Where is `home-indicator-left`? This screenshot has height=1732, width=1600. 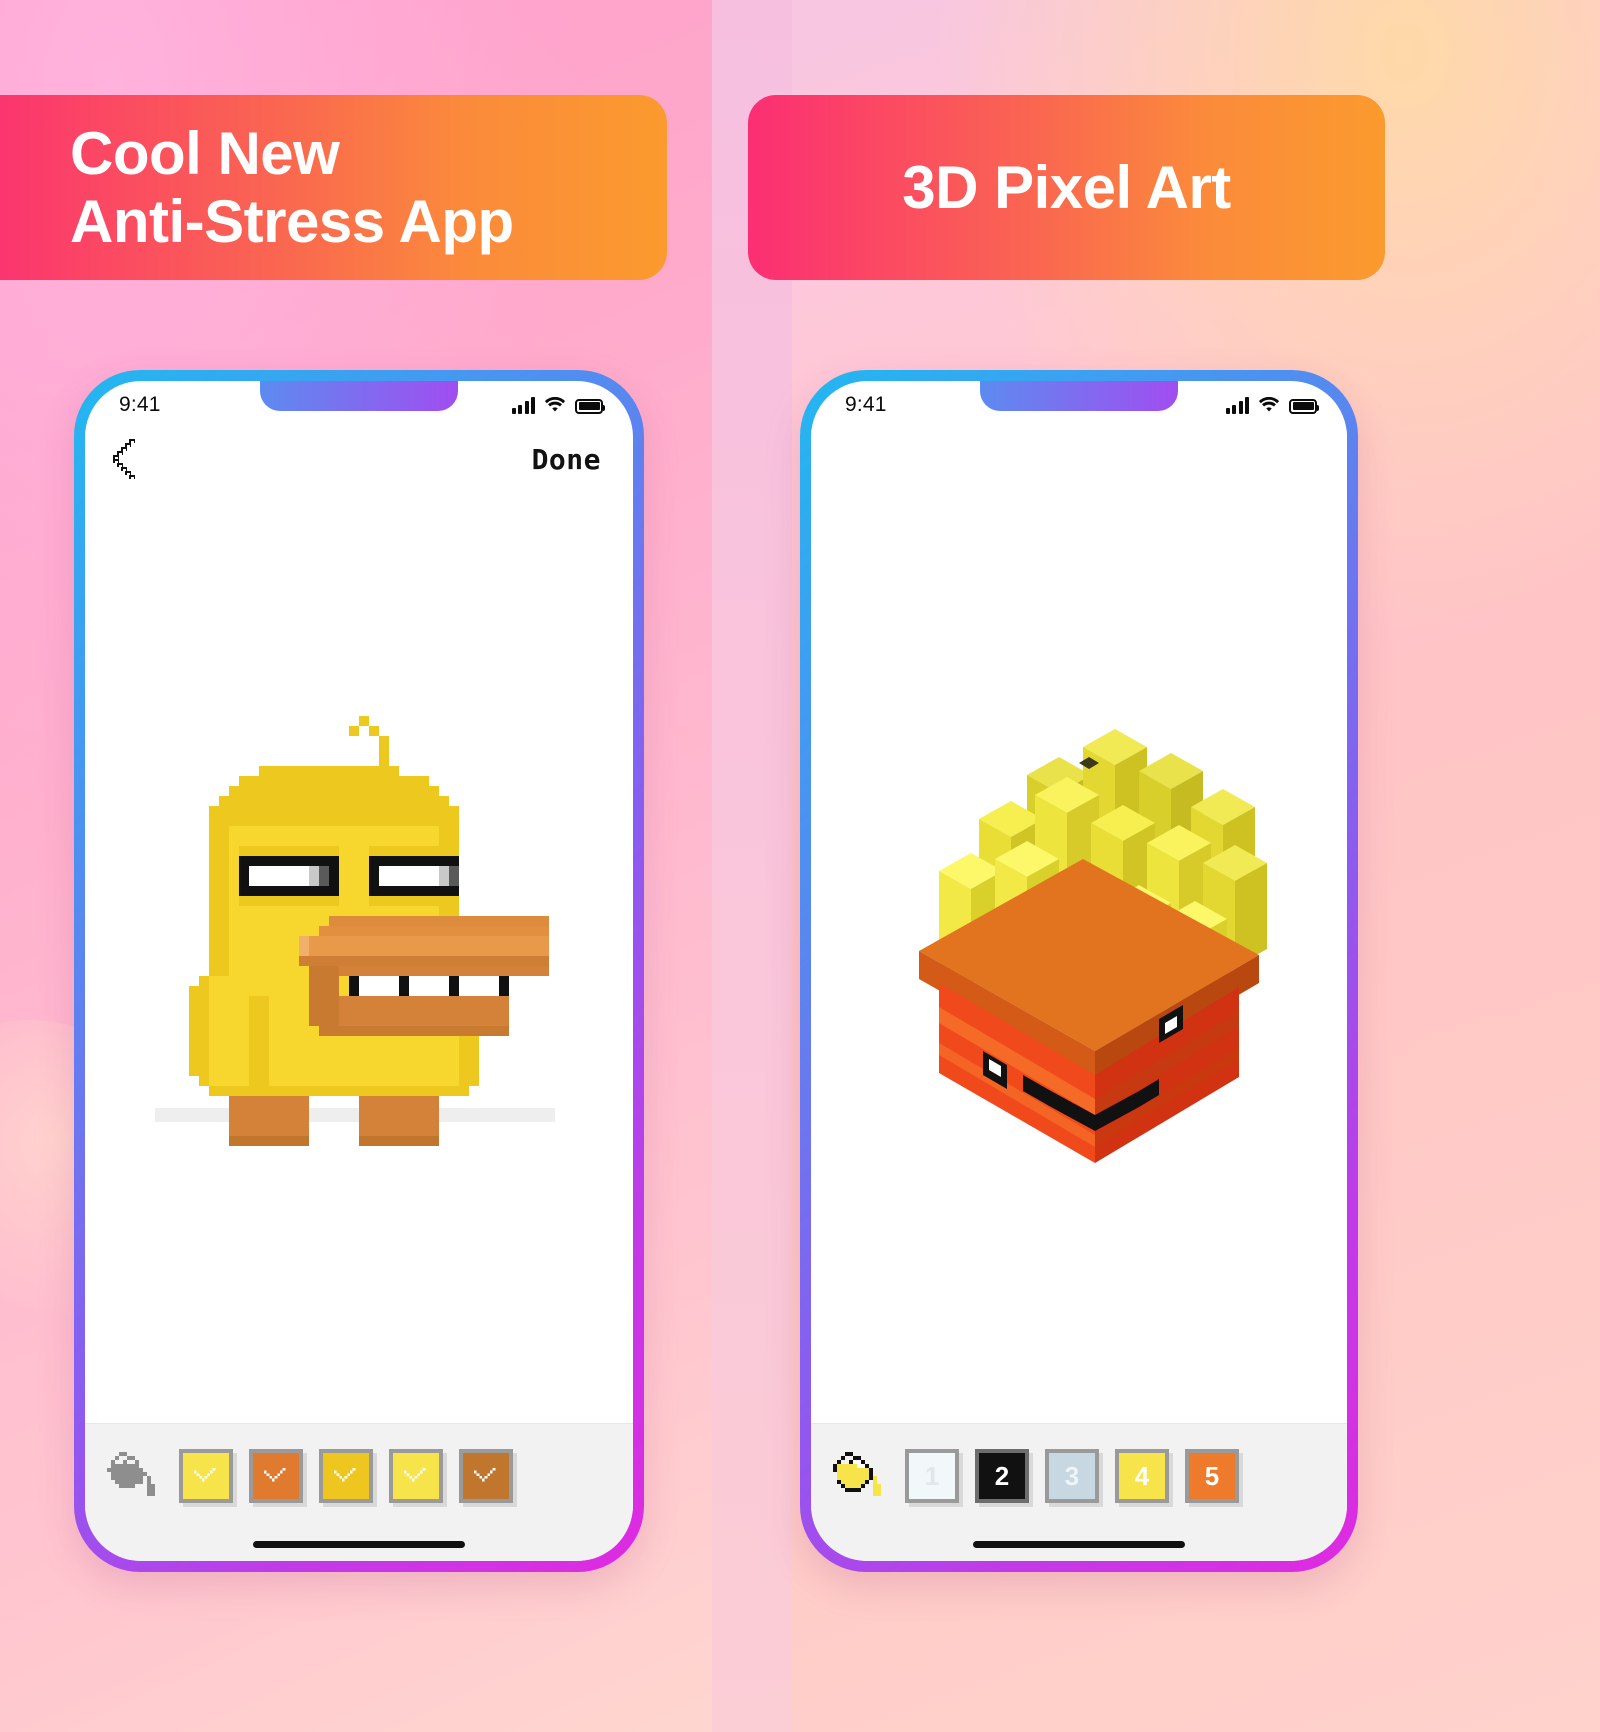
home-indicator-left is located at coordinates (359, 1544).